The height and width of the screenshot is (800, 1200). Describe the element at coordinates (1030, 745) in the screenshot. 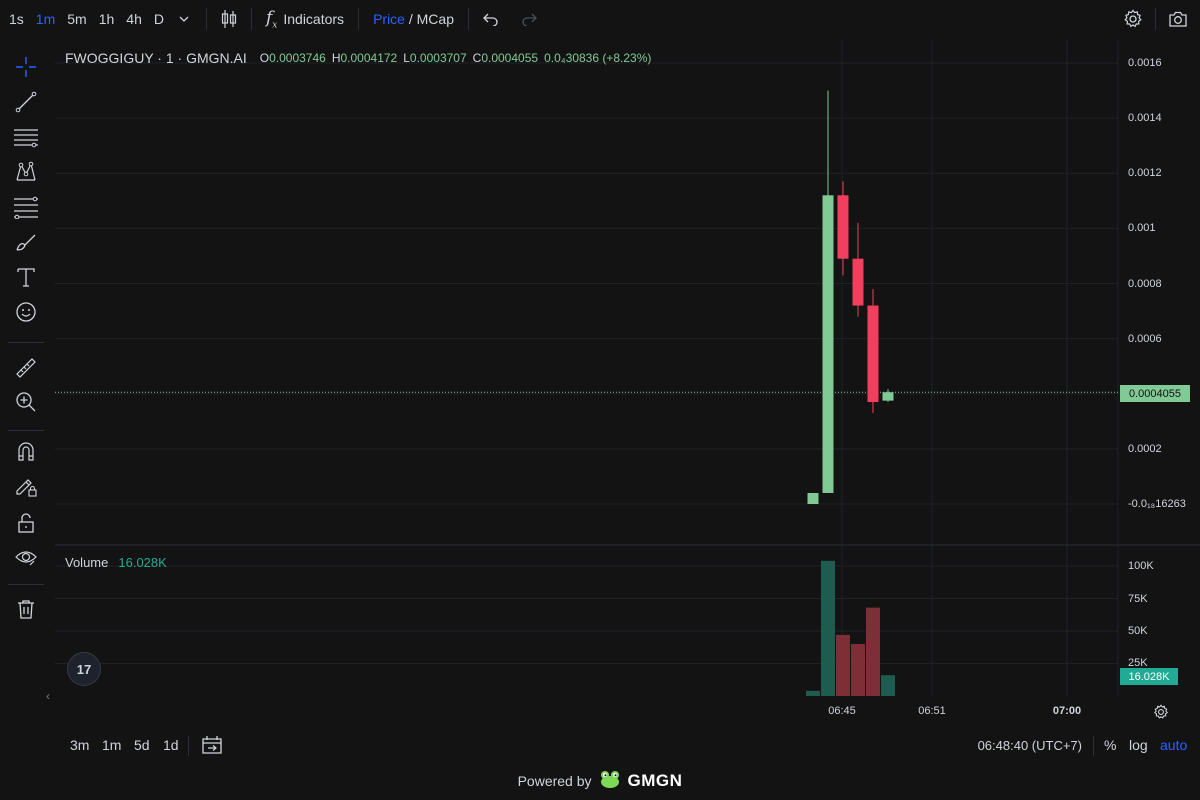

I see `clock-timezone: 06:48:40 (UTC+7)` at that location.